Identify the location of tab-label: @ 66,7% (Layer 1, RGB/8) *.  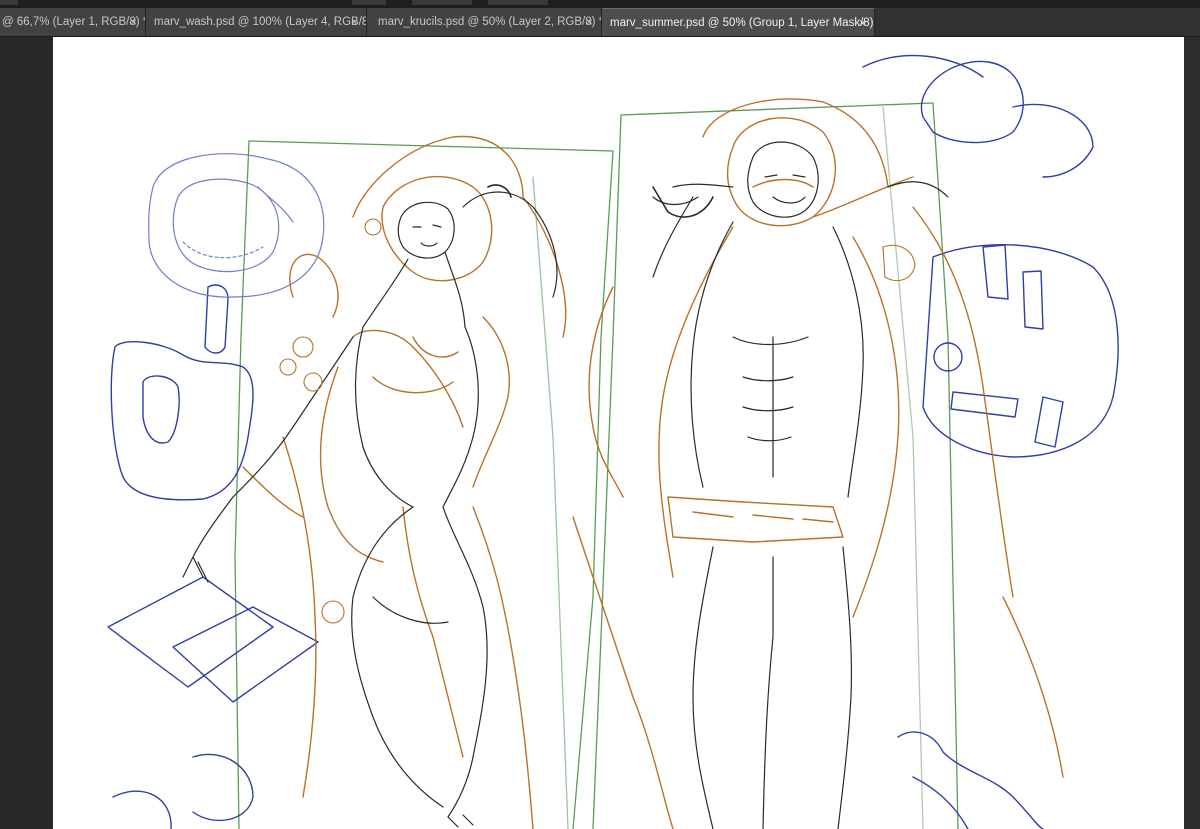
(74, 22).